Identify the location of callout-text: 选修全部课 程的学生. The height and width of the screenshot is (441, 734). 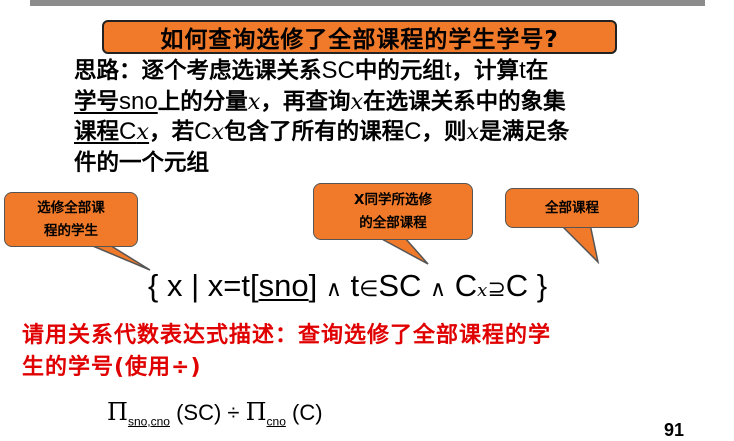
(71, 220).